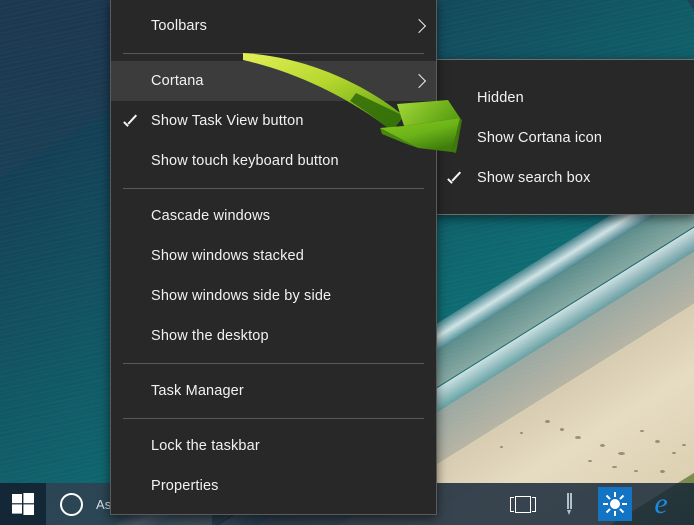 The image size is (694, 525). I want to click on taskbar-tray: e, so click(597, 504).